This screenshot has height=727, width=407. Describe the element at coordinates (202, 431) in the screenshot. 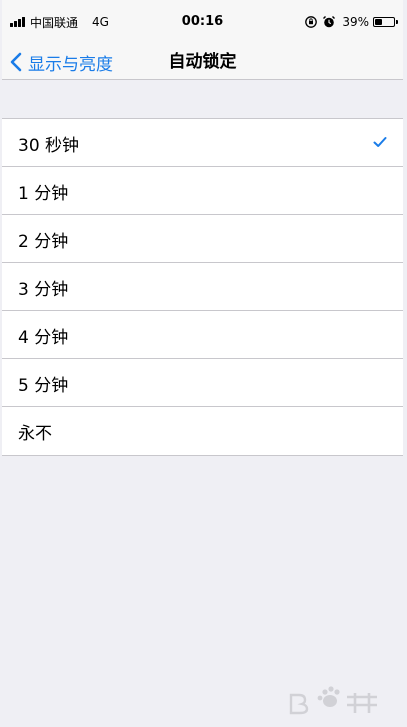

I see `option-never: 永不` at that location.